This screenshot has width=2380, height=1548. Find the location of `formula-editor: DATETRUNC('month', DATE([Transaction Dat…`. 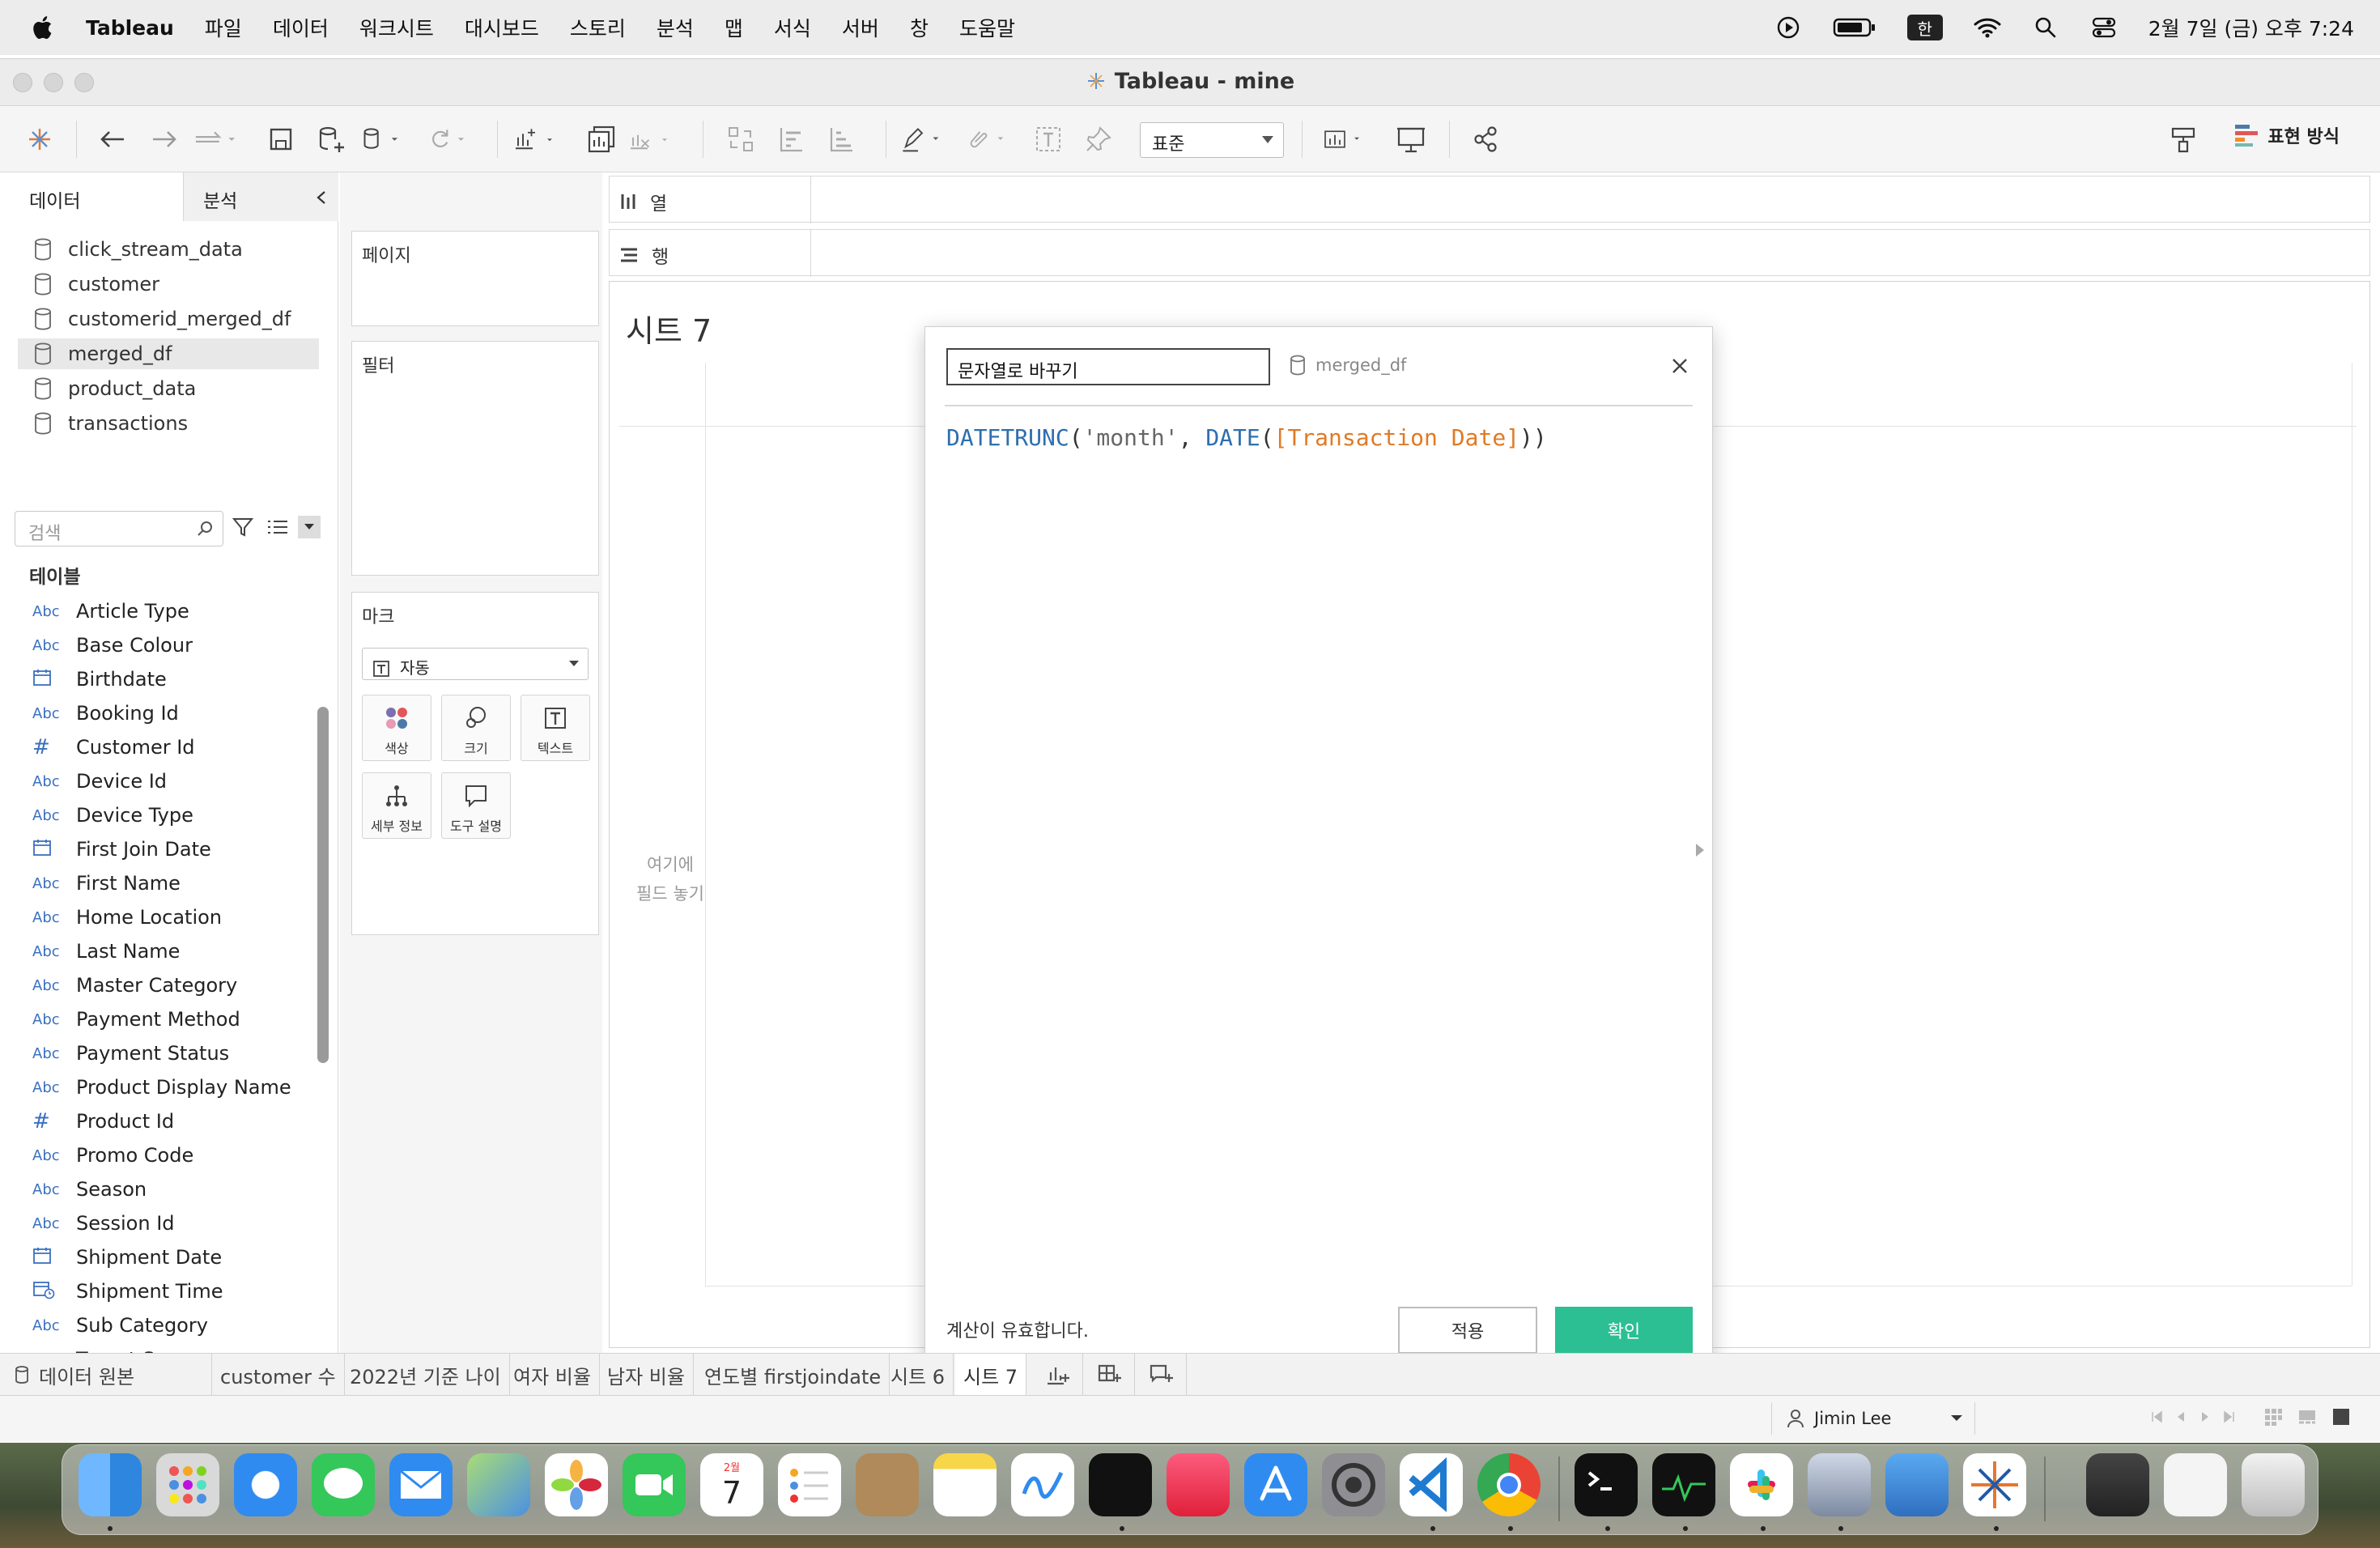

formula-editor: DATETRUNC('month', DATE([Transaction Dat… is located at coordinates (1246, 438).